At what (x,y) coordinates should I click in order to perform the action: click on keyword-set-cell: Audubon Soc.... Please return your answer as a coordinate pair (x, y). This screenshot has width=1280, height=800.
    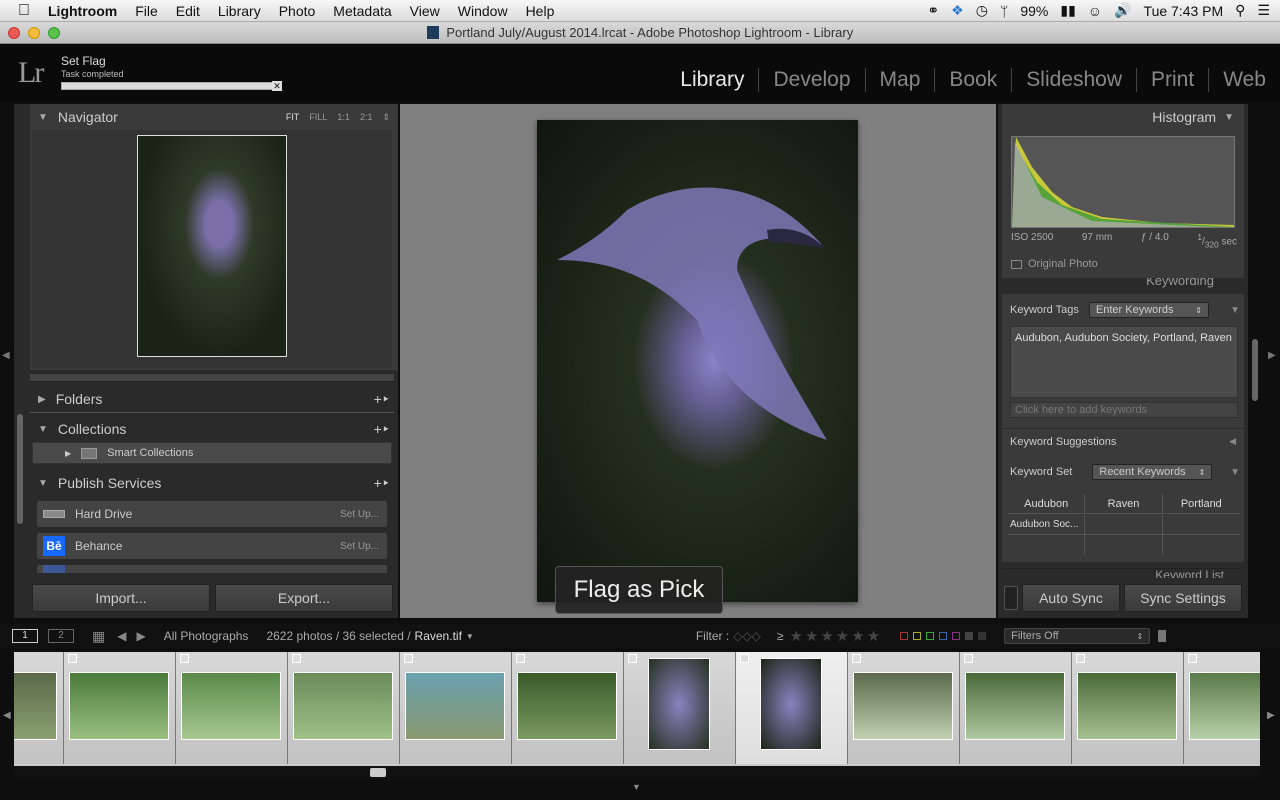
    Looking at the image, I should click on (1047, 524).